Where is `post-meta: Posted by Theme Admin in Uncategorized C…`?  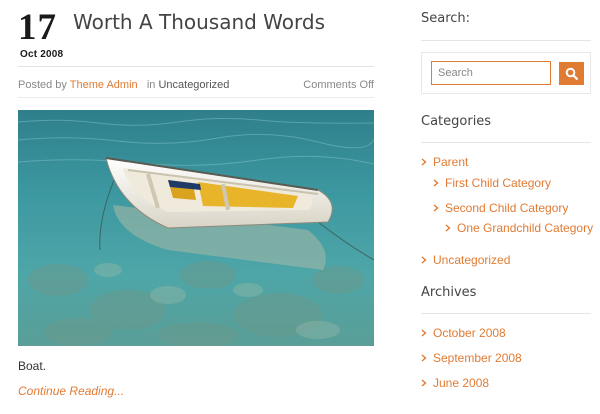
post-meta: Posted by Theme Admin in Uncategorized C… is located at coordinates (196, 85).